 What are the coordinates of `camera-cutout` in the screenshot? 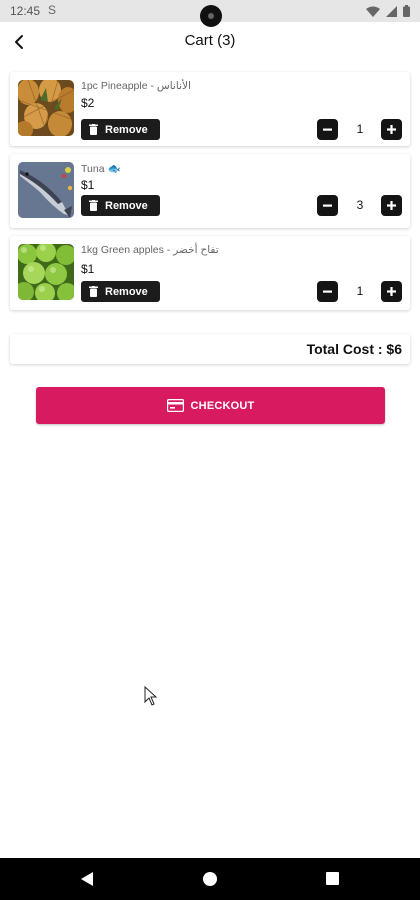 It's located at (211, 16).